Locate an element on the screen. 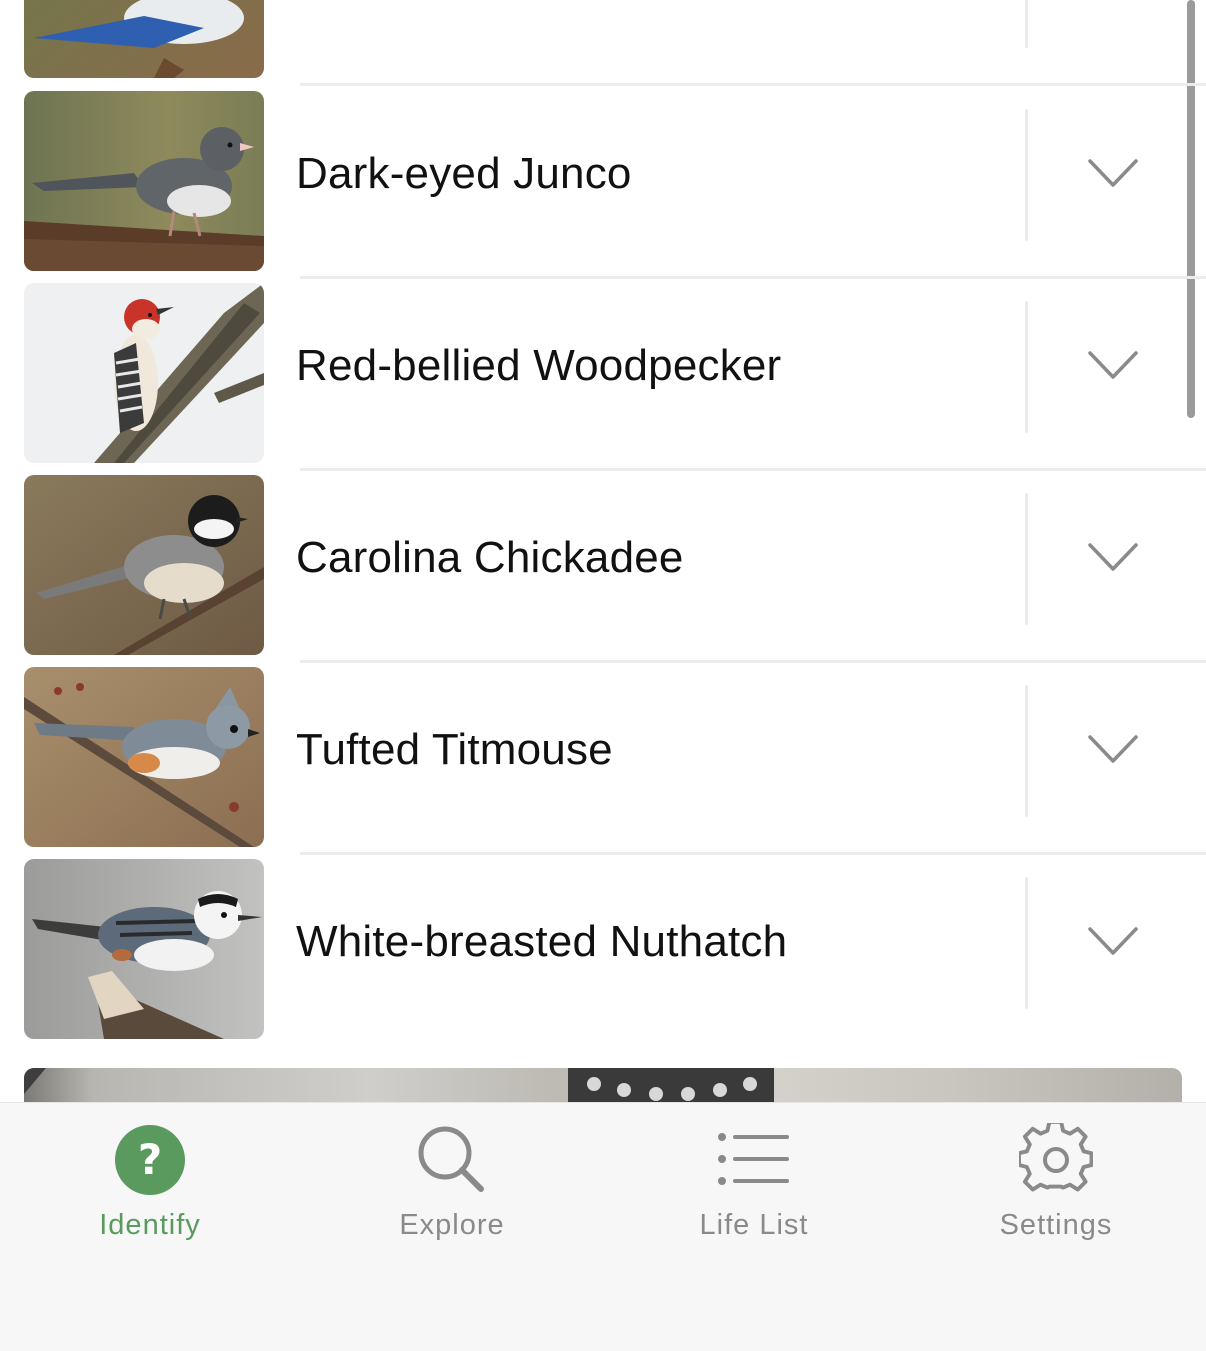 This screenshot has width=1206, height=1351. tab-label: Life List is located at coordinates (754, 1225).